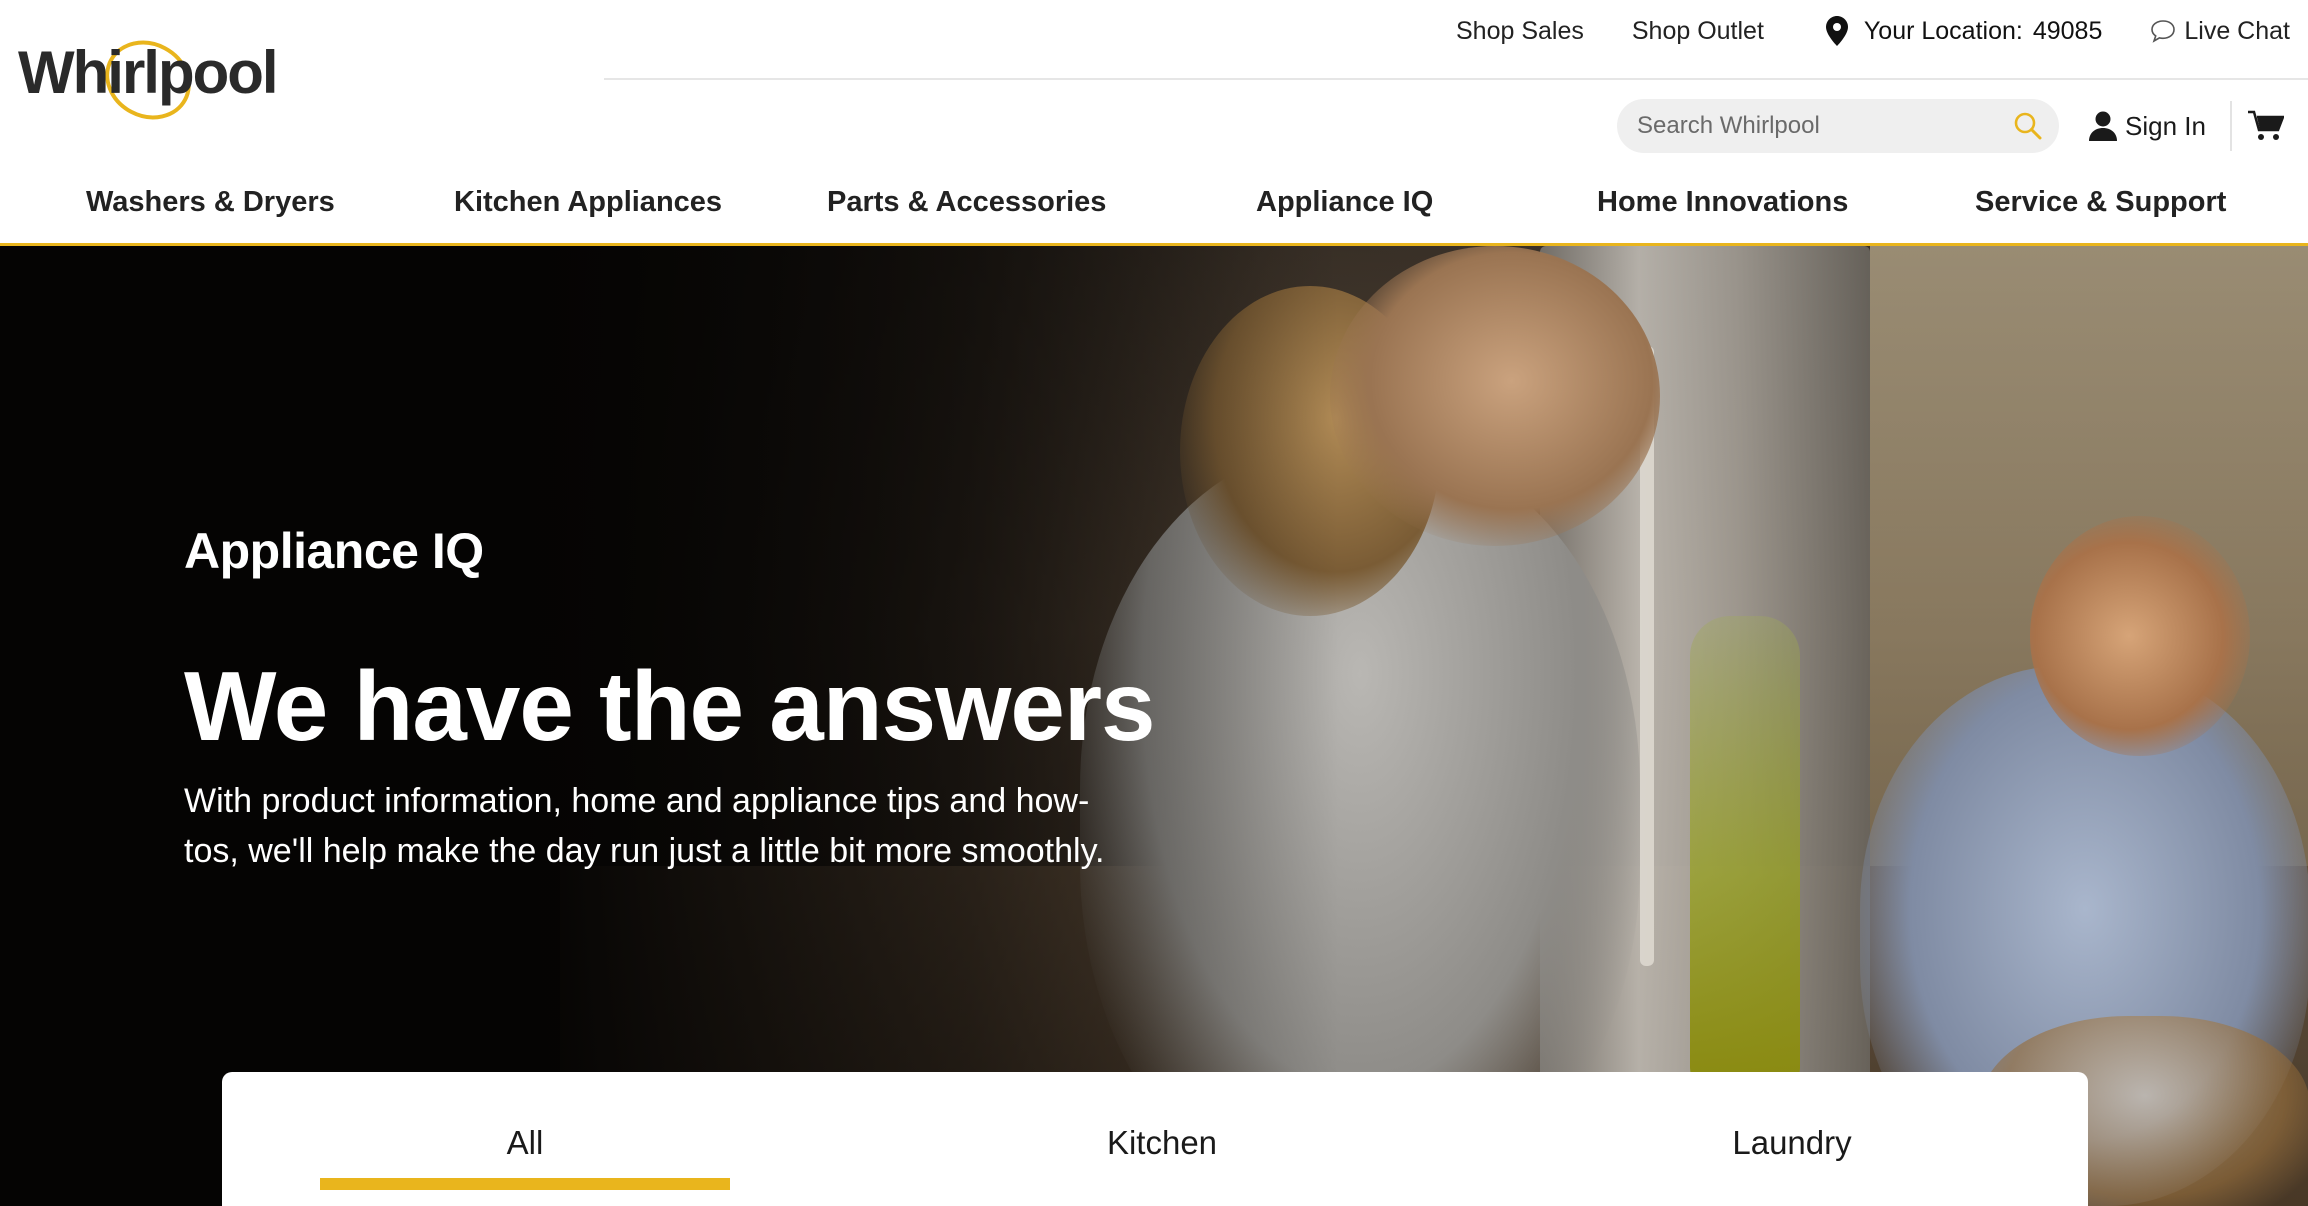 Image resolution: width=2308 pixels, height=1206 pixels. I want to click on chat-bubble-icon, so click(2163, 31).